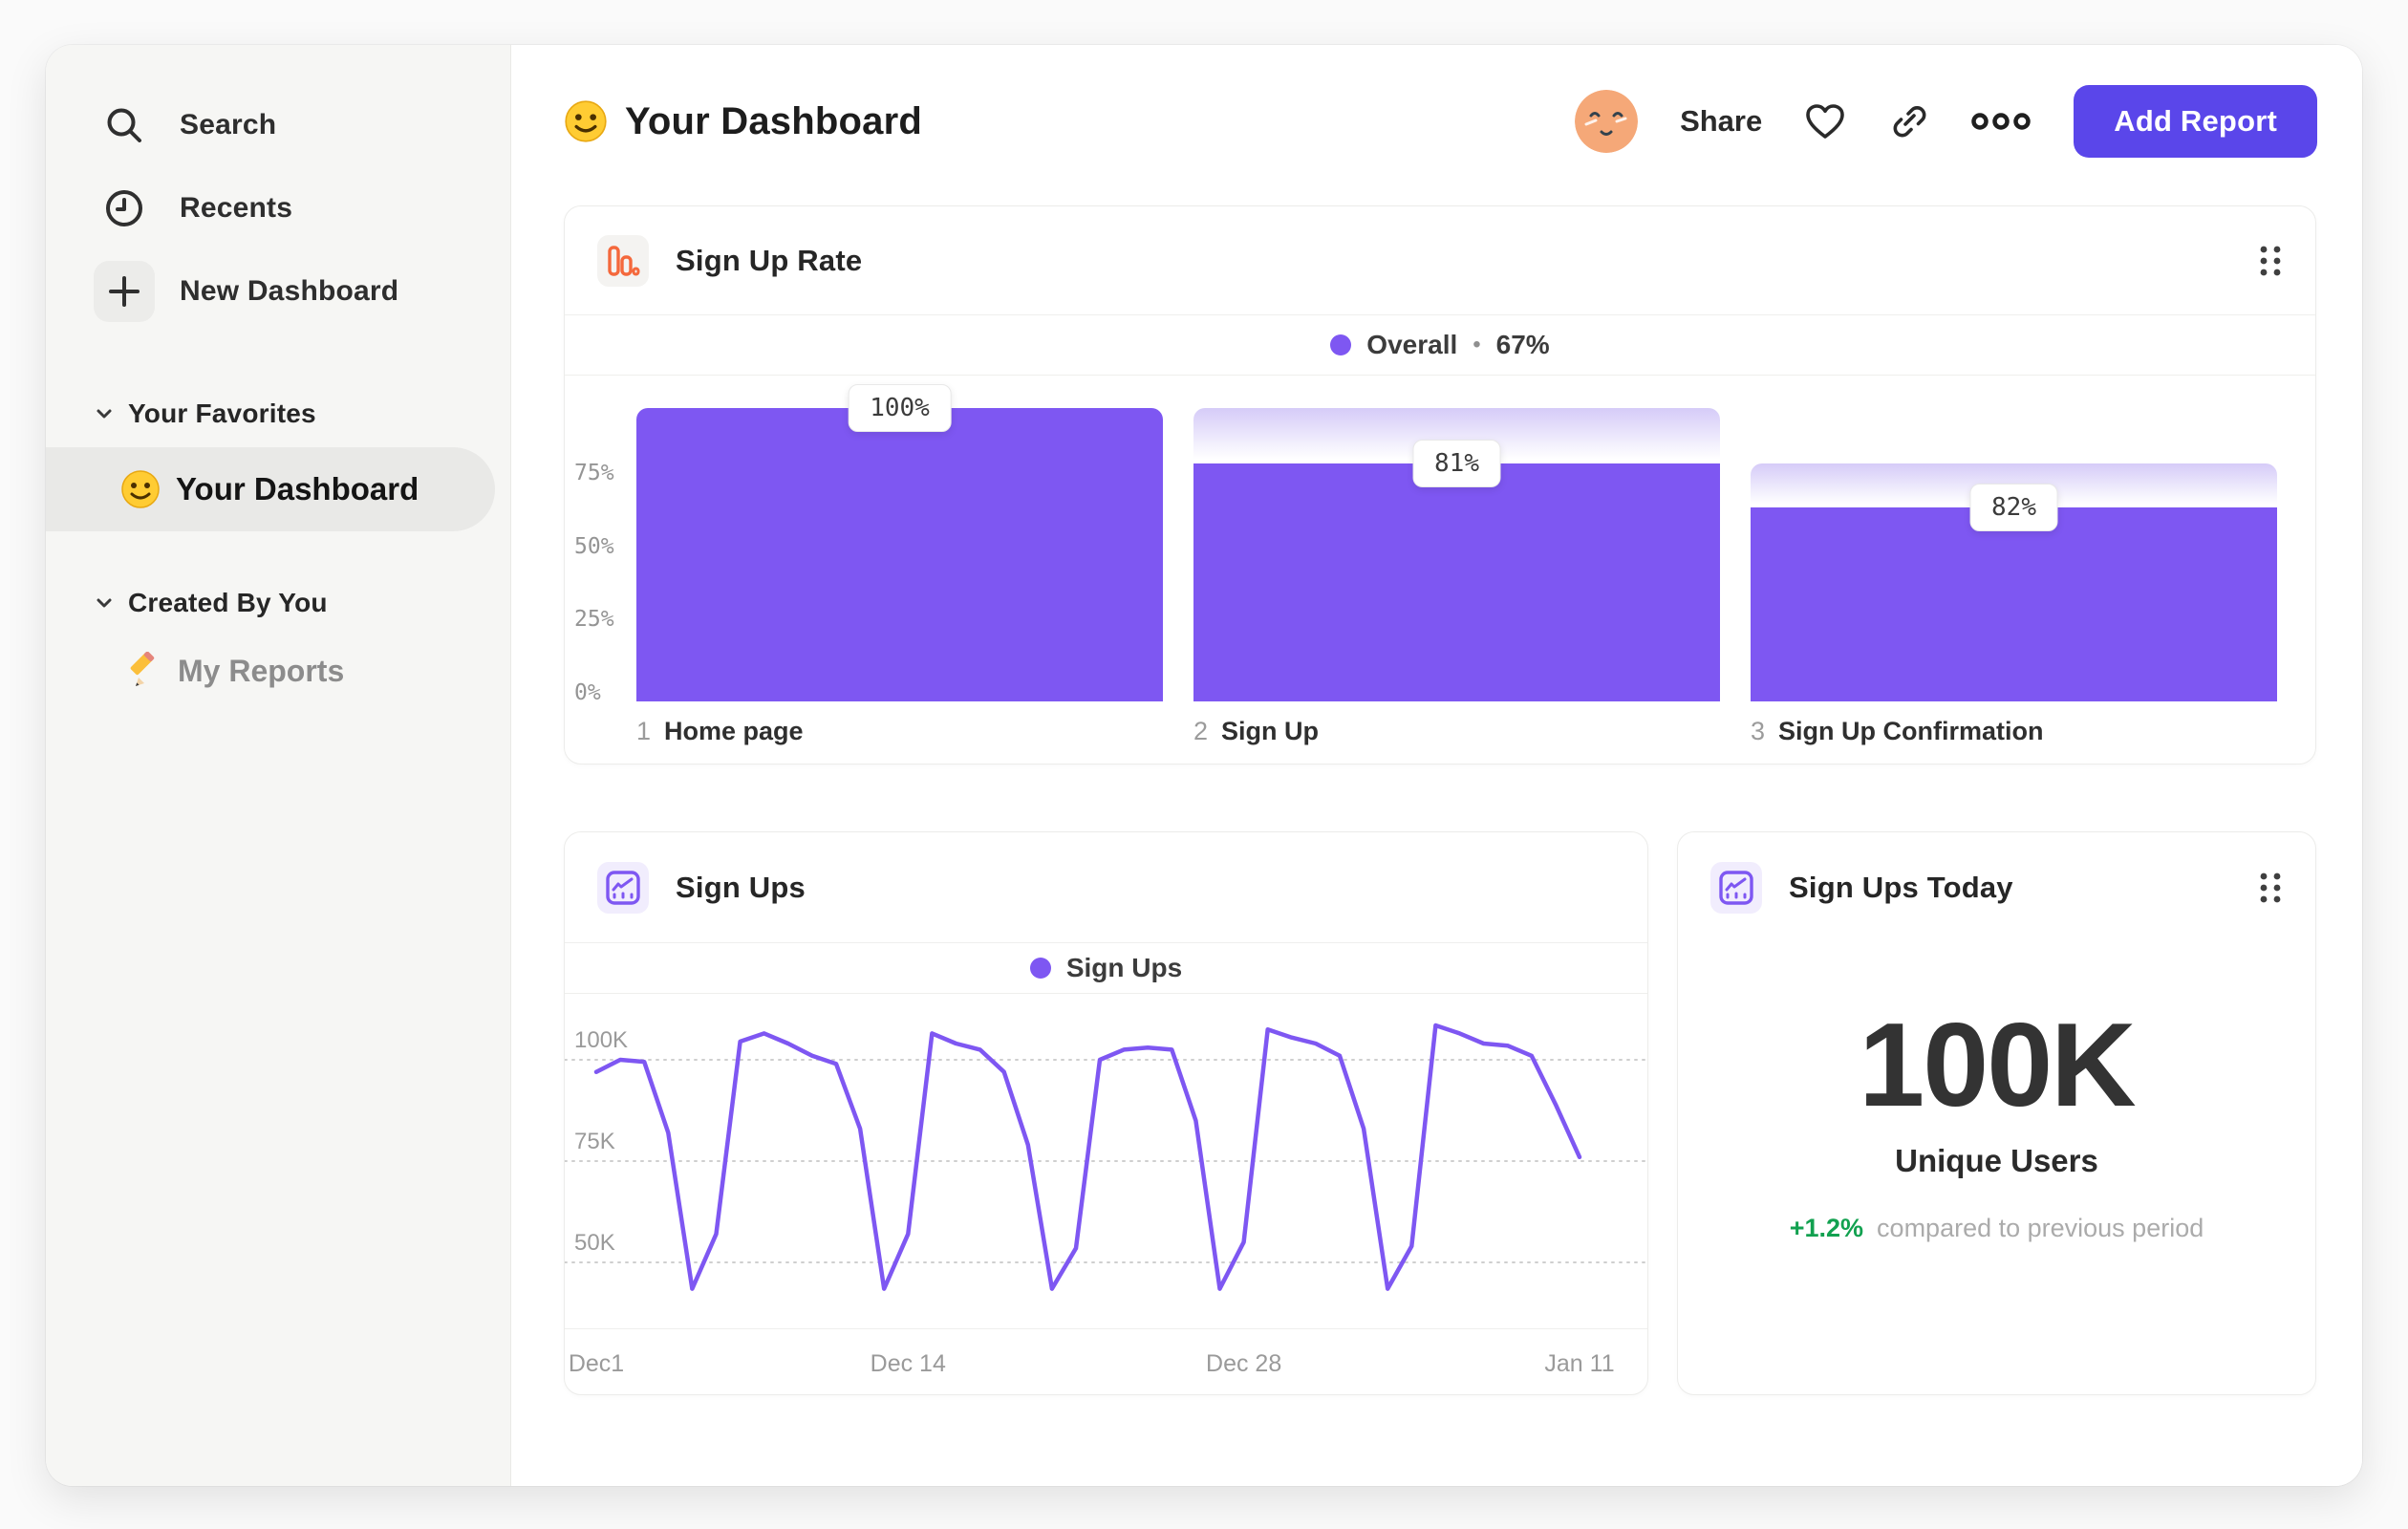 Image resolution: width=2408 pixels, height=1529 pixels. What do you see at coordinates (298, 488) in the screenshot?
I see `sidebar-item-label: Your Dashboard` at bounding box center [298, 488].